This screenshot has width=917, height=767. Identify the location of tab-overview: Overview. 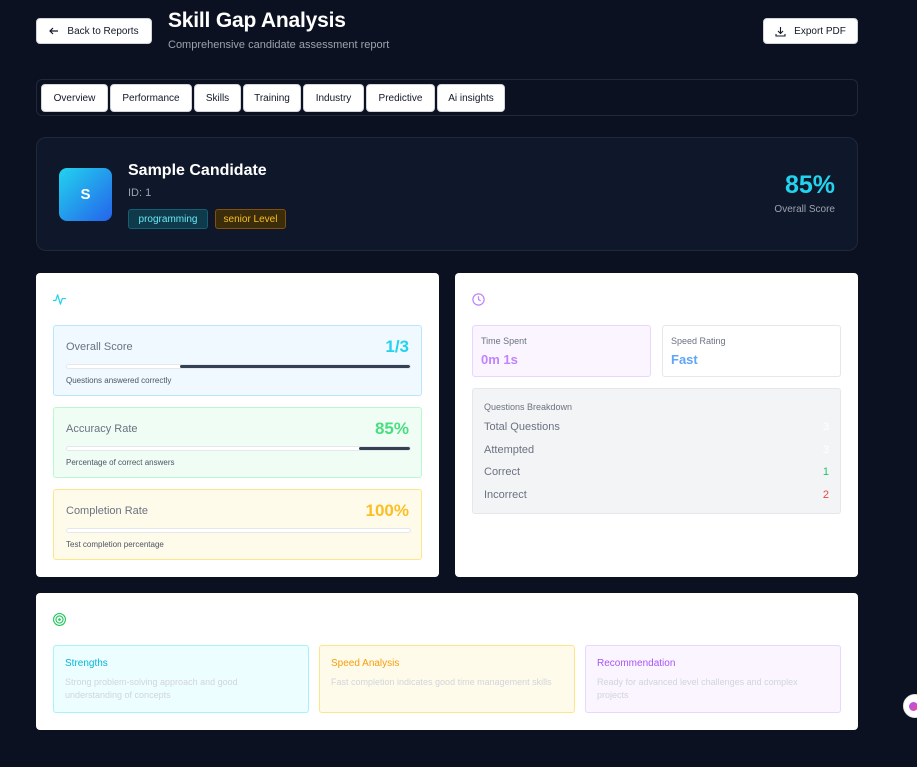
(74, 98).